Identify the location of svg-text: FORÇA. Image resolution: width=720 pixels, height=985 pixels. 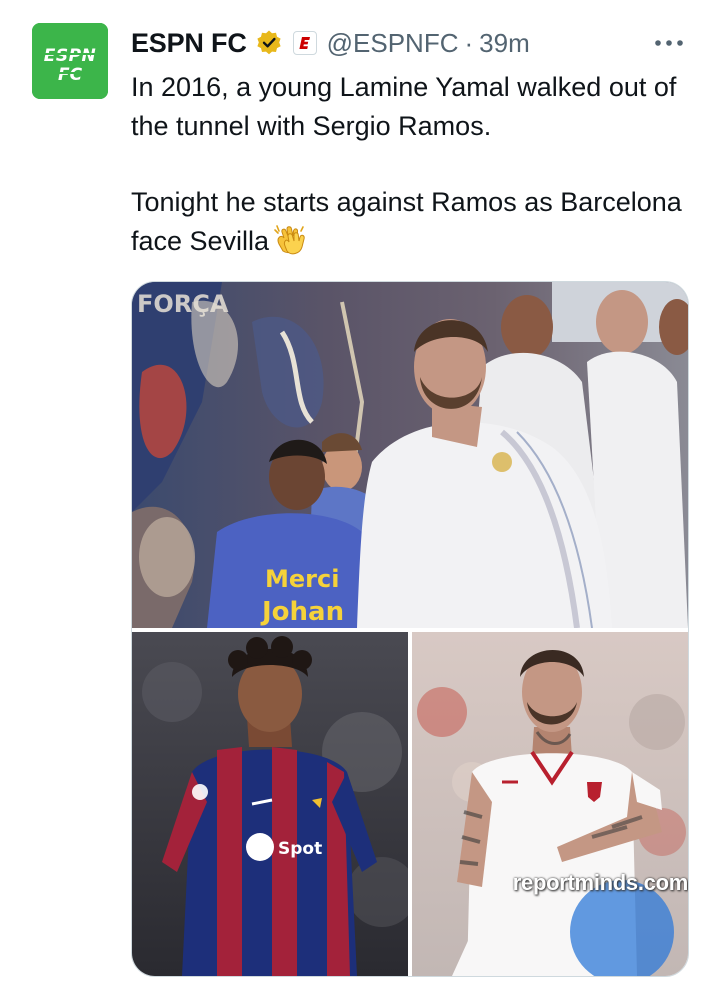
(183, 304).